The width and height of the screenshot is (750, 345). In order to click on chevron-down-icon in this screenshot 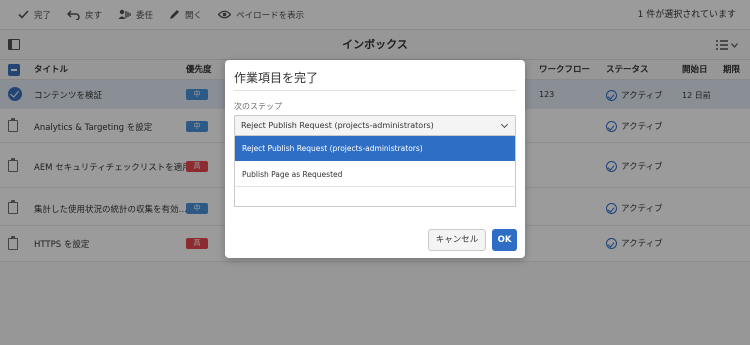, I will do `click(504, 124)`.